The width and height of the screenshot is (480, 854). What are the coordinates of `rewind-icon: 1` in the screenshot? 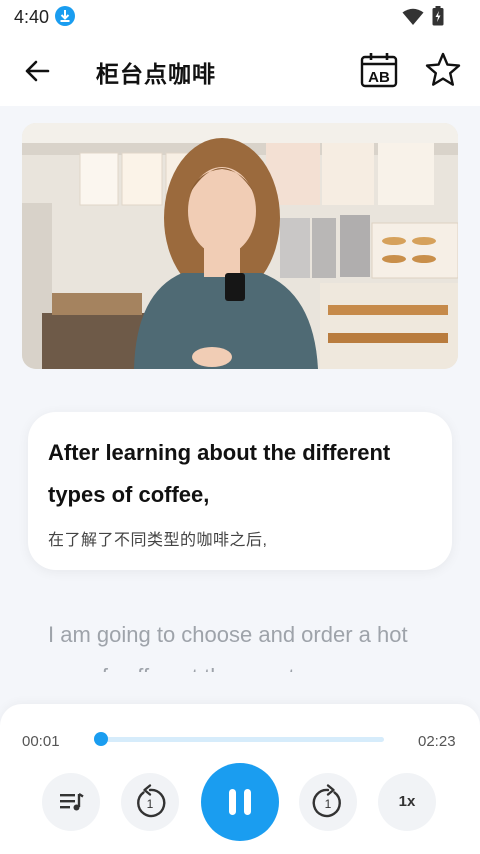 It's located at (151, 801).